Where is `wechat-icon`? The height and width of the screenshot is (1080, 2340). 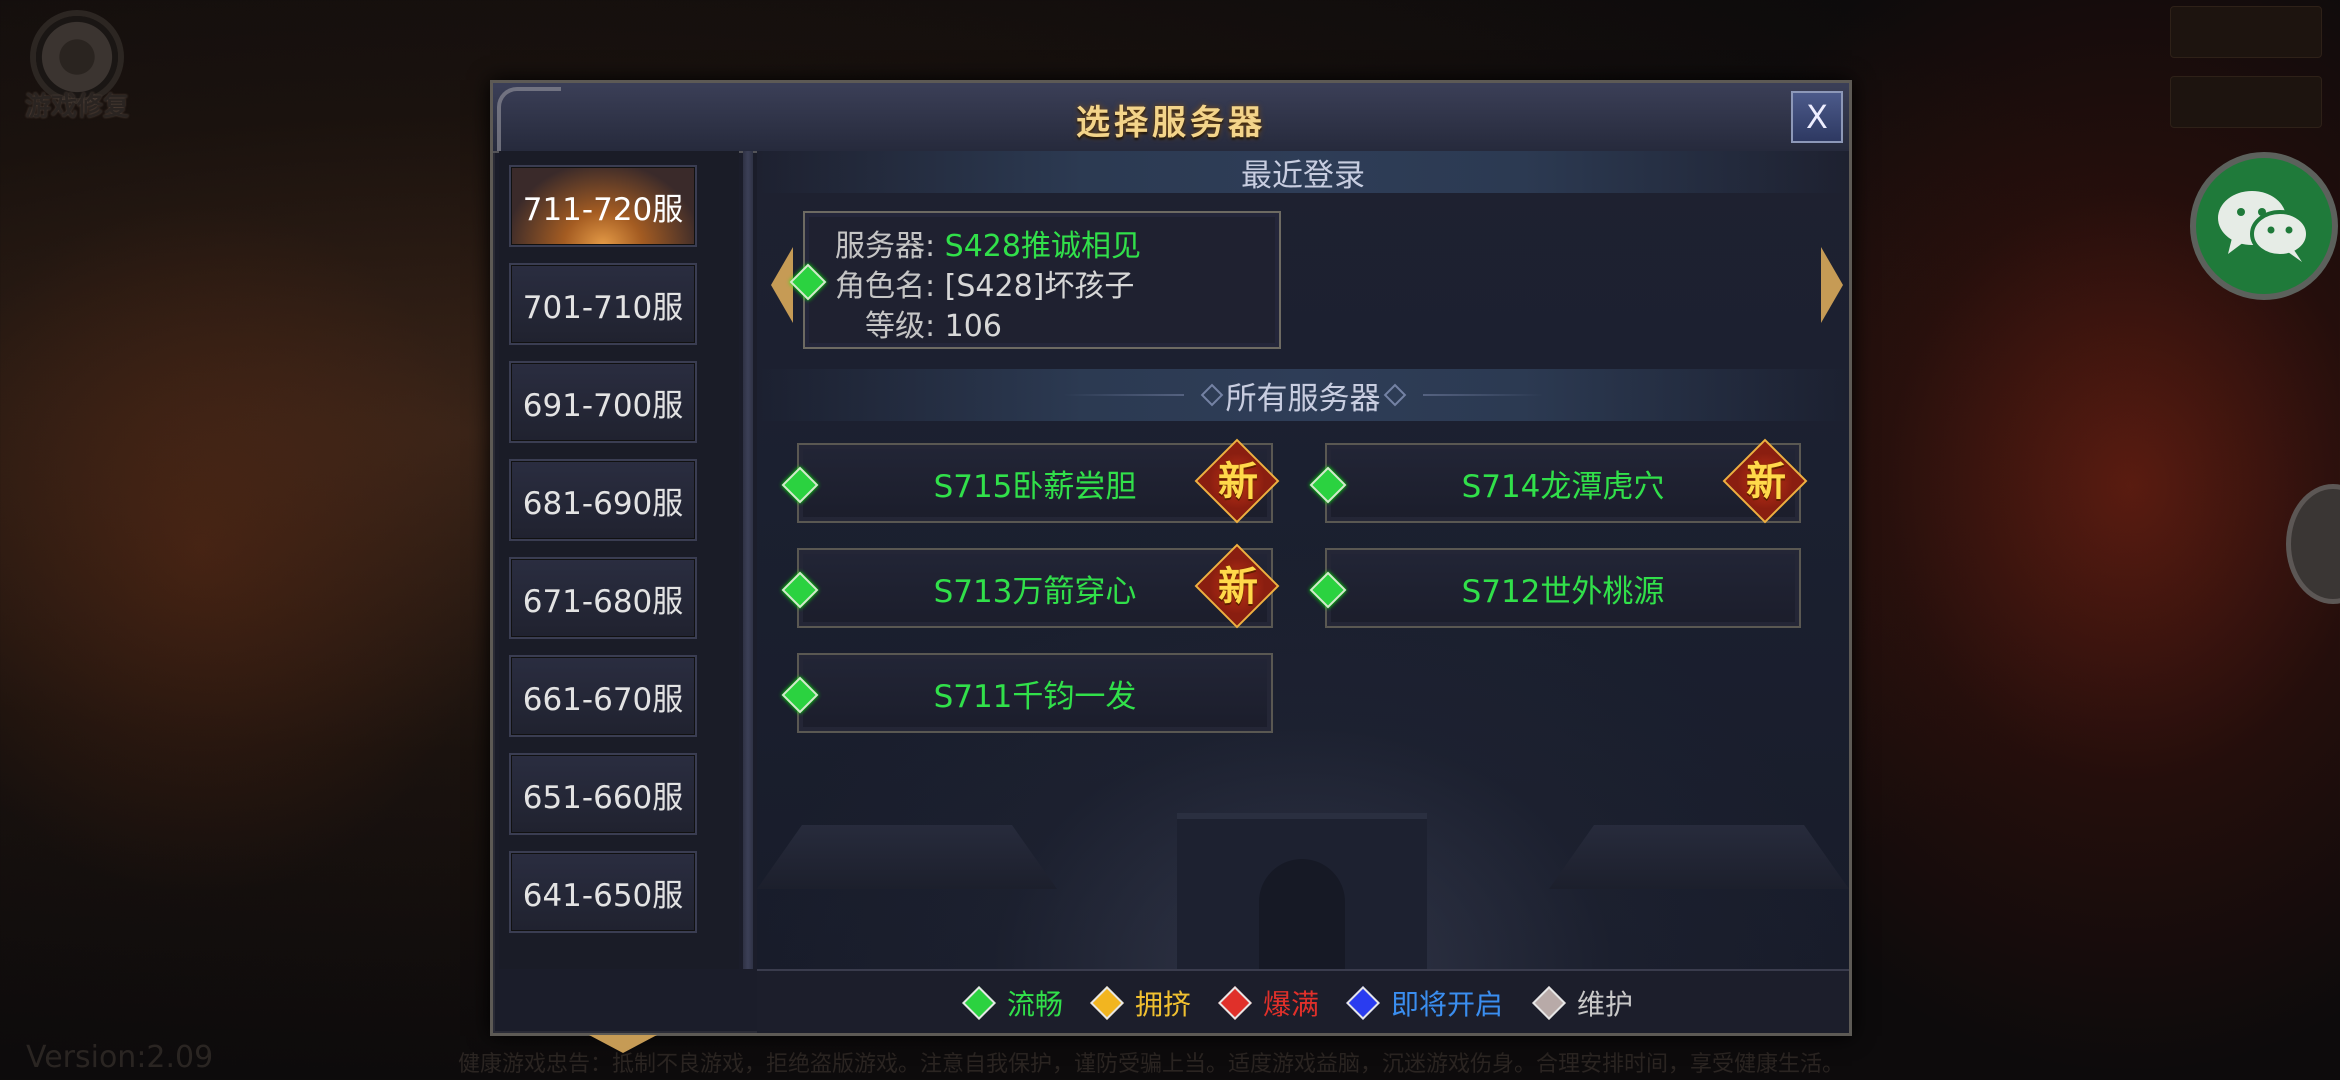
wechat-icon is located at coordinates (2264, 226).